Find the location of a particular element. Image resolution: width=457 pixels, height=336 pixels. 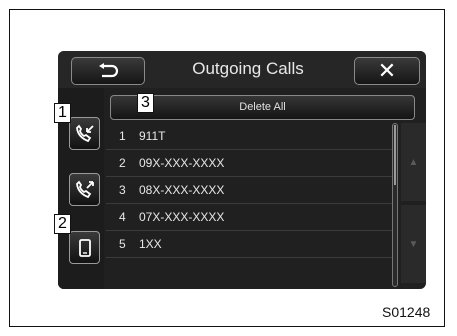

delete-all-label: Delete All is located at coordinates (262, 107).